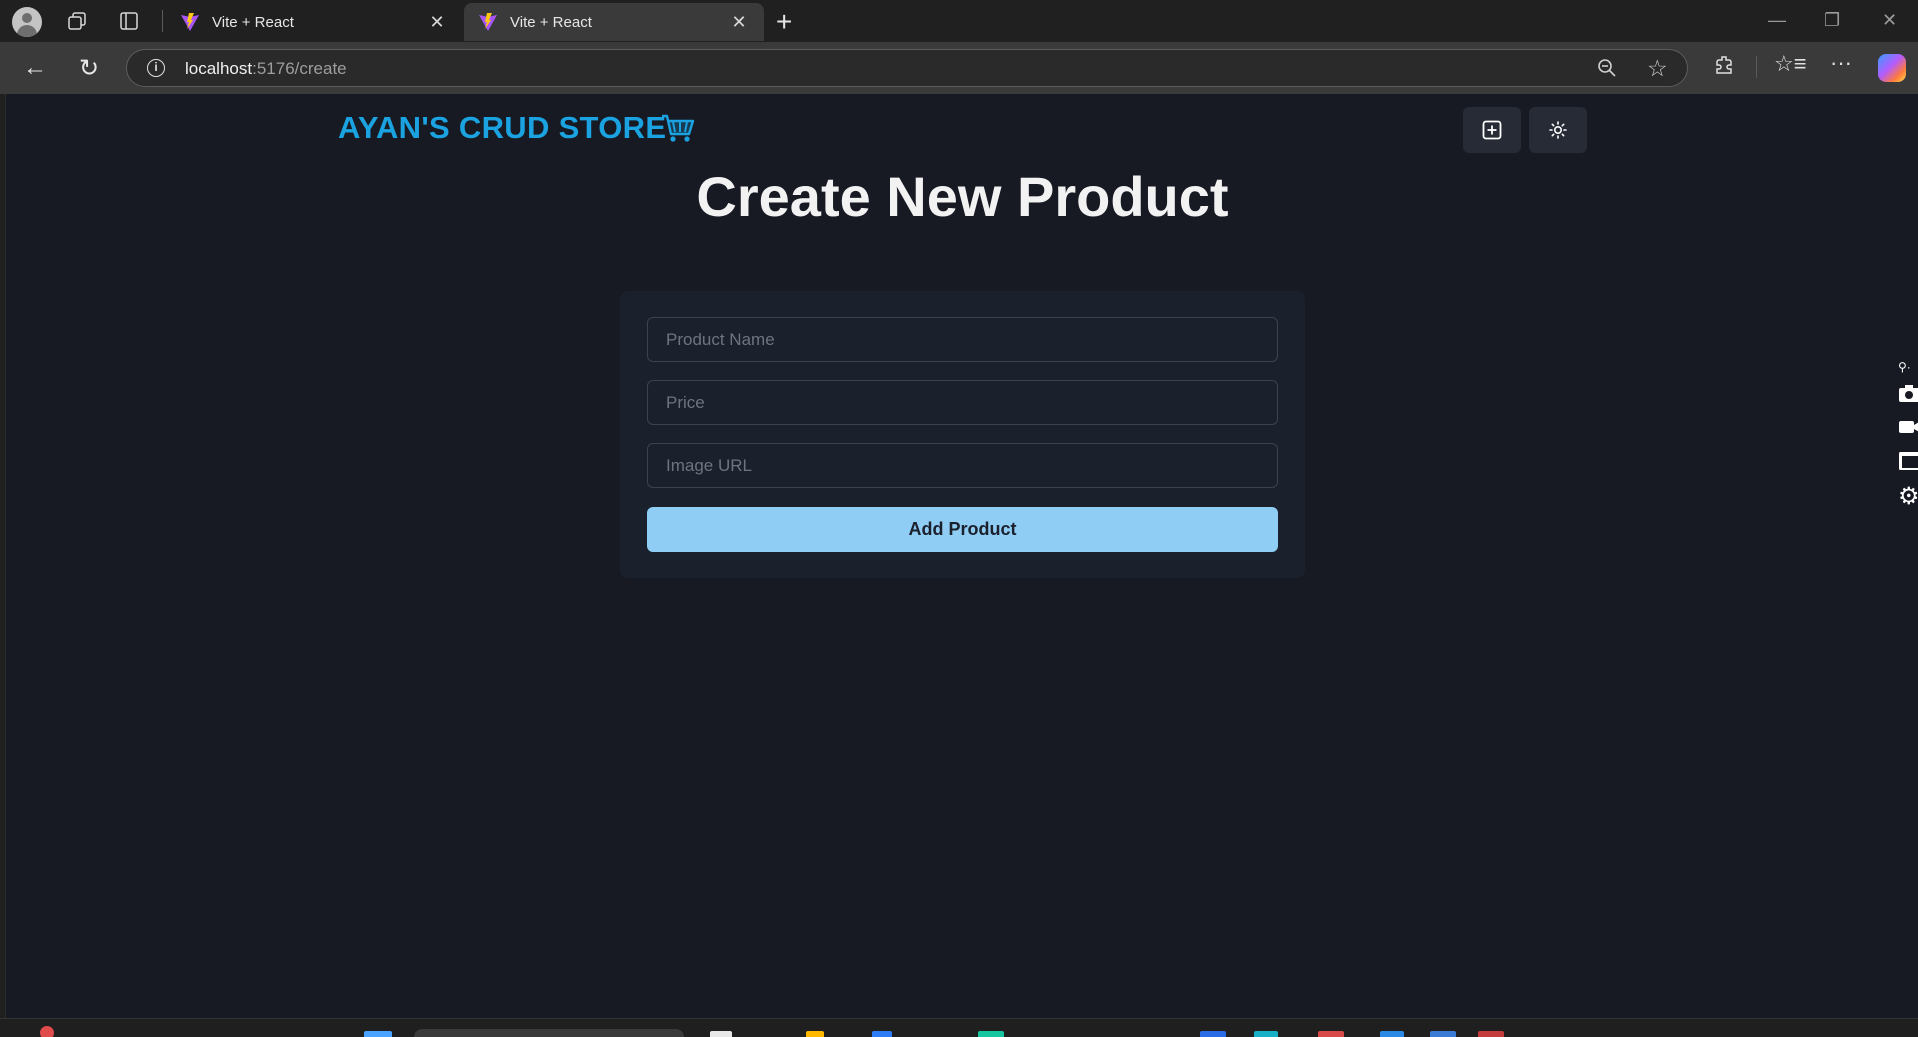  What do you see at coordinates (614, 22) in the screenshot?
I see `tab-vite-react-2: Vite + React ✕` at bounding box center [614, 22].